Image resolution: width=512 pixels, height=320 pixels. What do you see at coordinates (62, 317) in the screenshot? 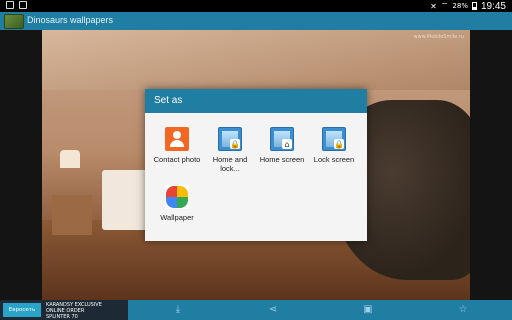
I see `ad-line: SPLINTER 70` at bounding box center [62, 317].